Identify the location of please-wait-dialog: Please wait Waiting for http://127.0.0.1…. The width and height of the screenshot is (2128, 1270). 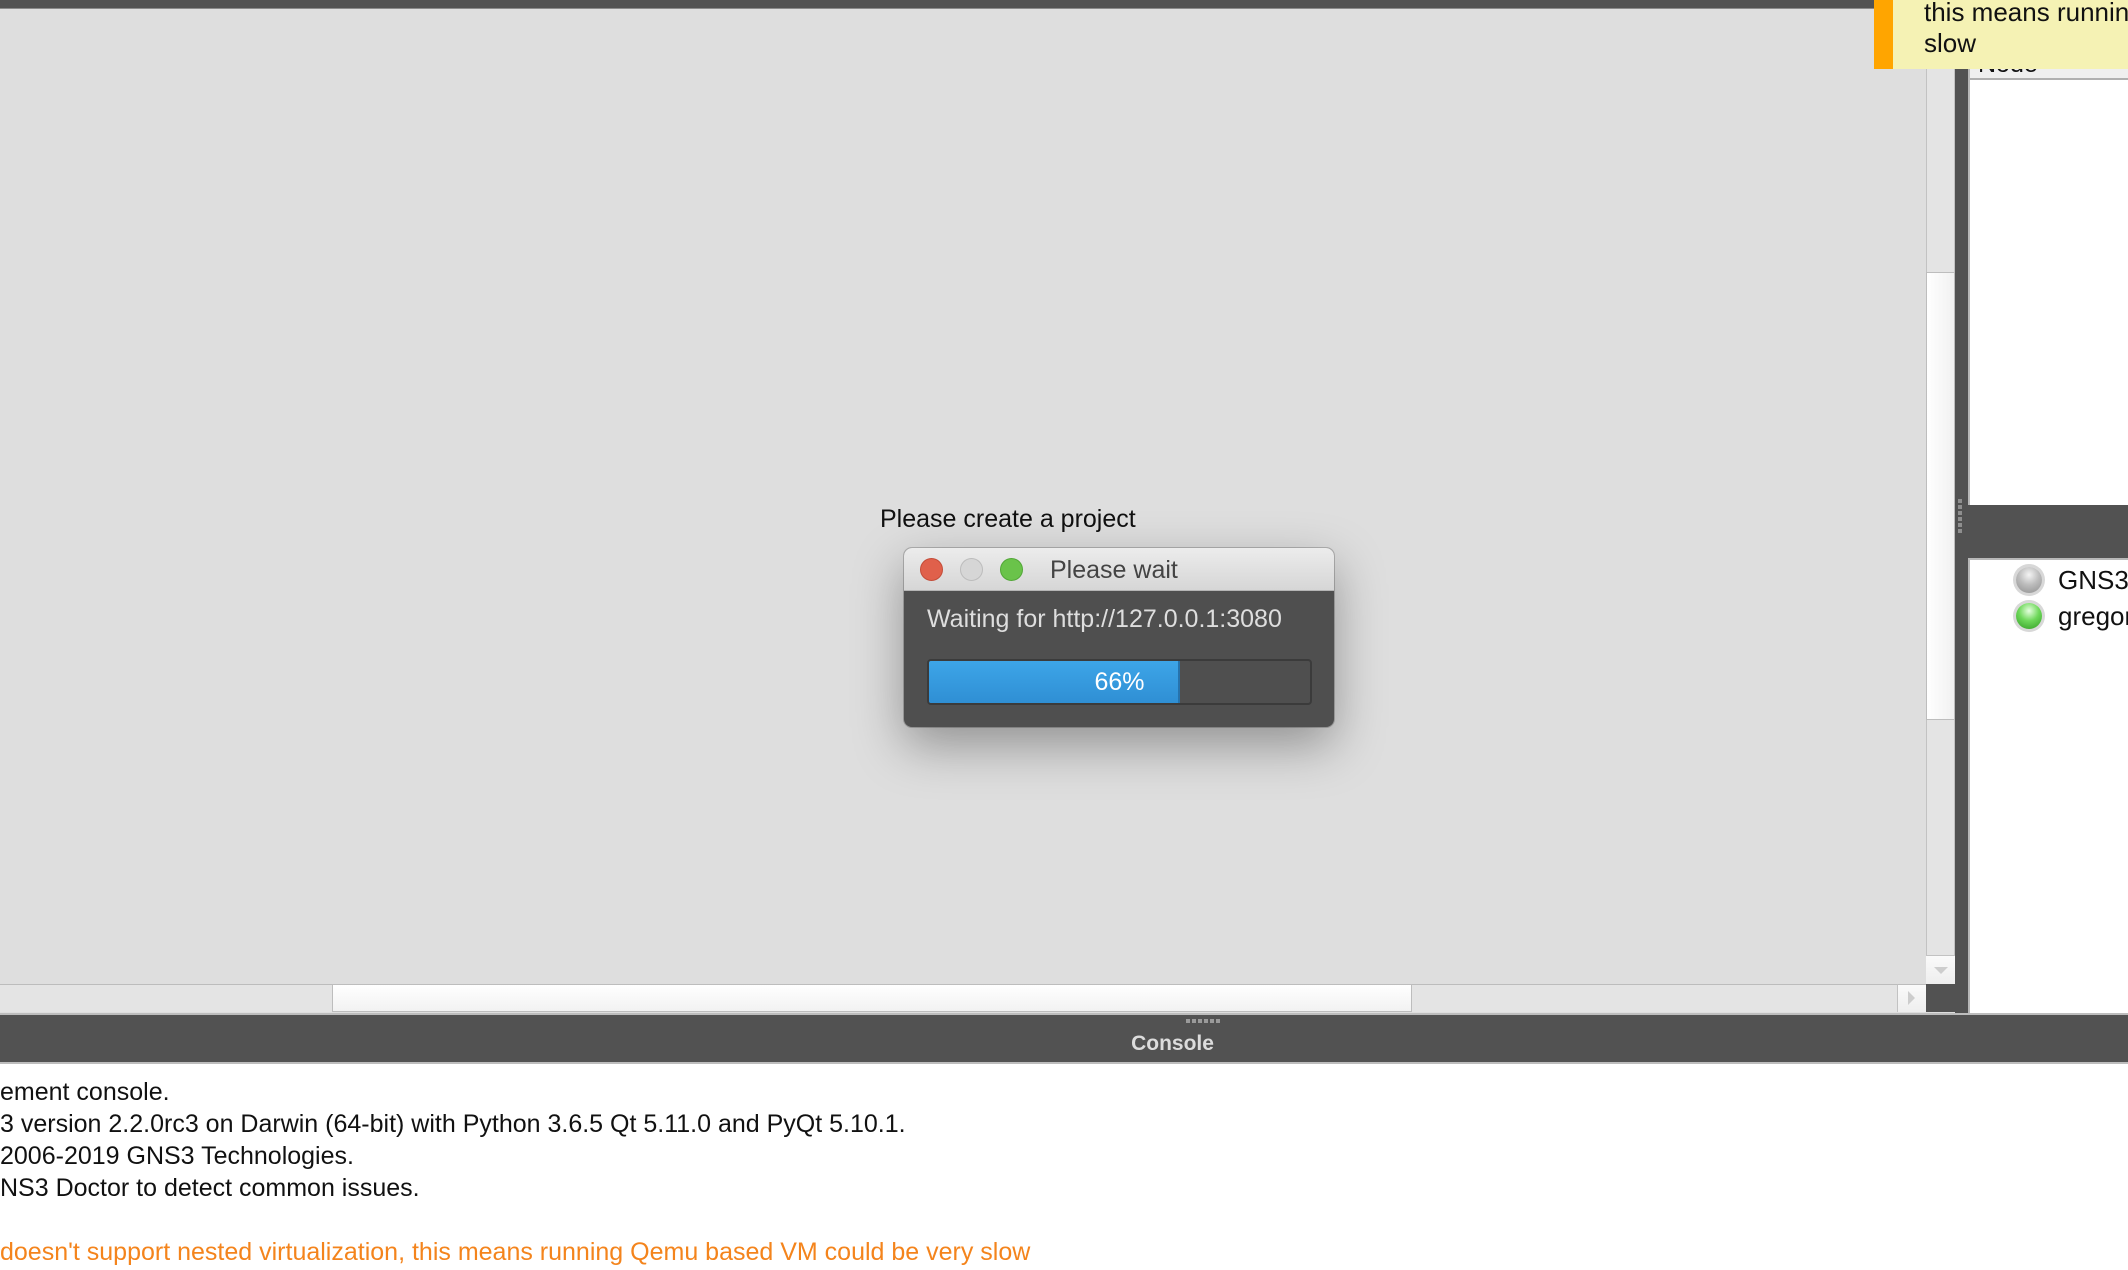
(1119, 637).